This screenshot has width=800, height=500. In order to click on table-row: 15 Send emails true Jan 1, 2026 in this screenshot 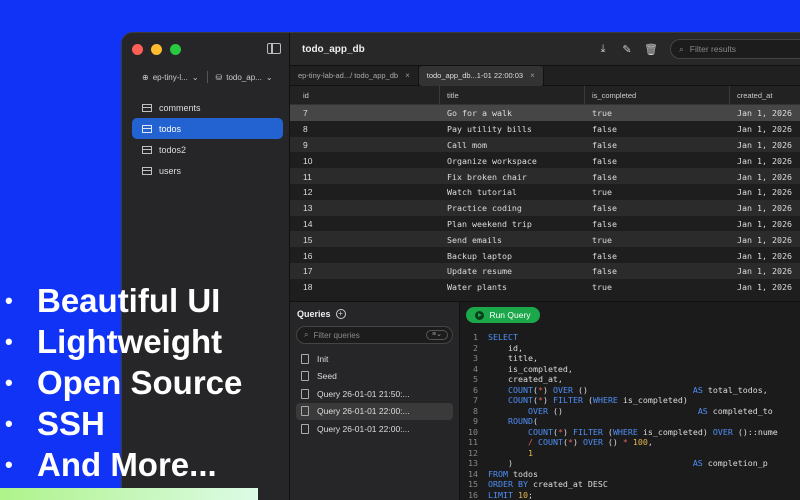, I will do `click(545, 239)`.